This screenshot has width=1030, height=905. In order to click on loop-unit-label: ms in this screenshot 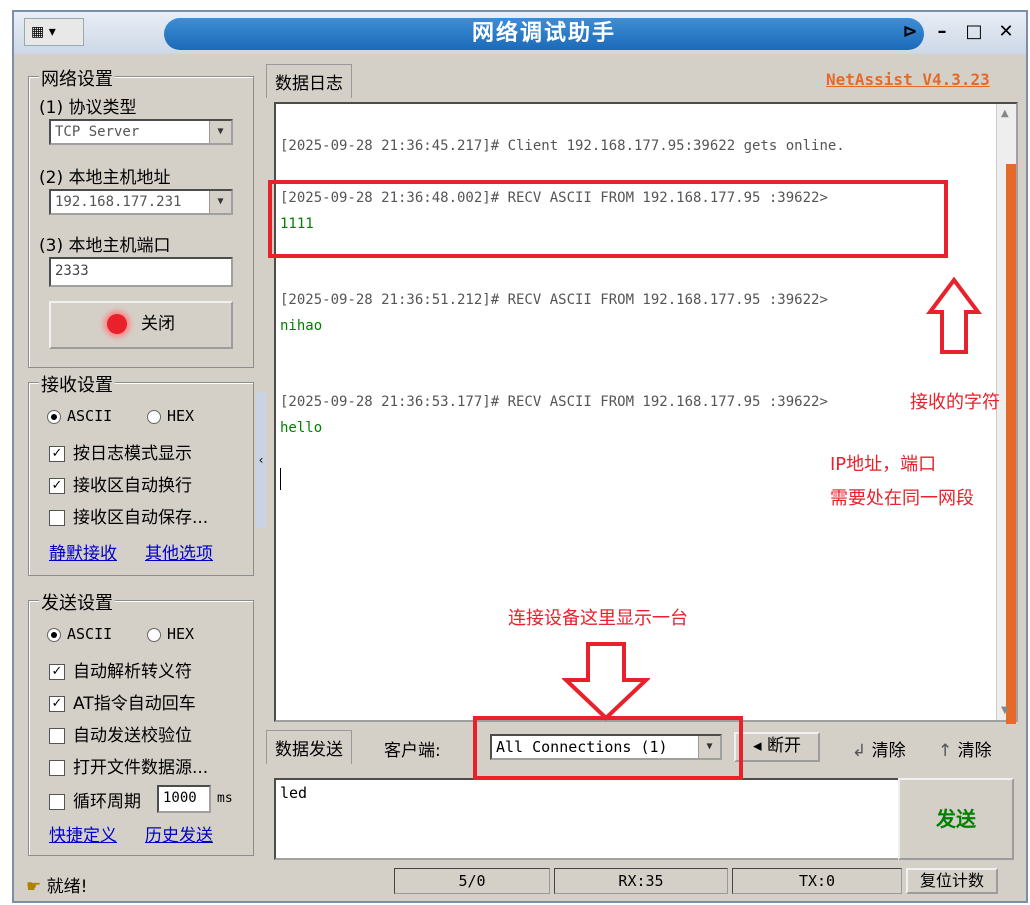, I will do `click(225, 798)`.